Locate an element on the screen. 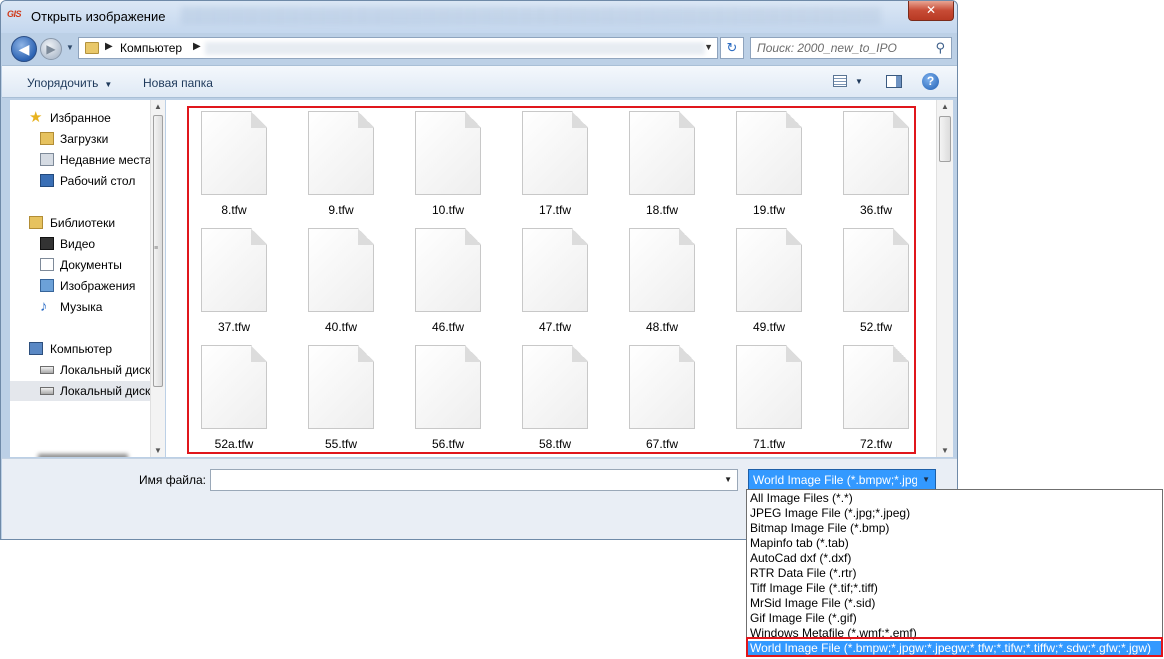 The height and width of the screenshot is (659, 1164). file-item: 52a.tfw is located at coordinates (228, 400).